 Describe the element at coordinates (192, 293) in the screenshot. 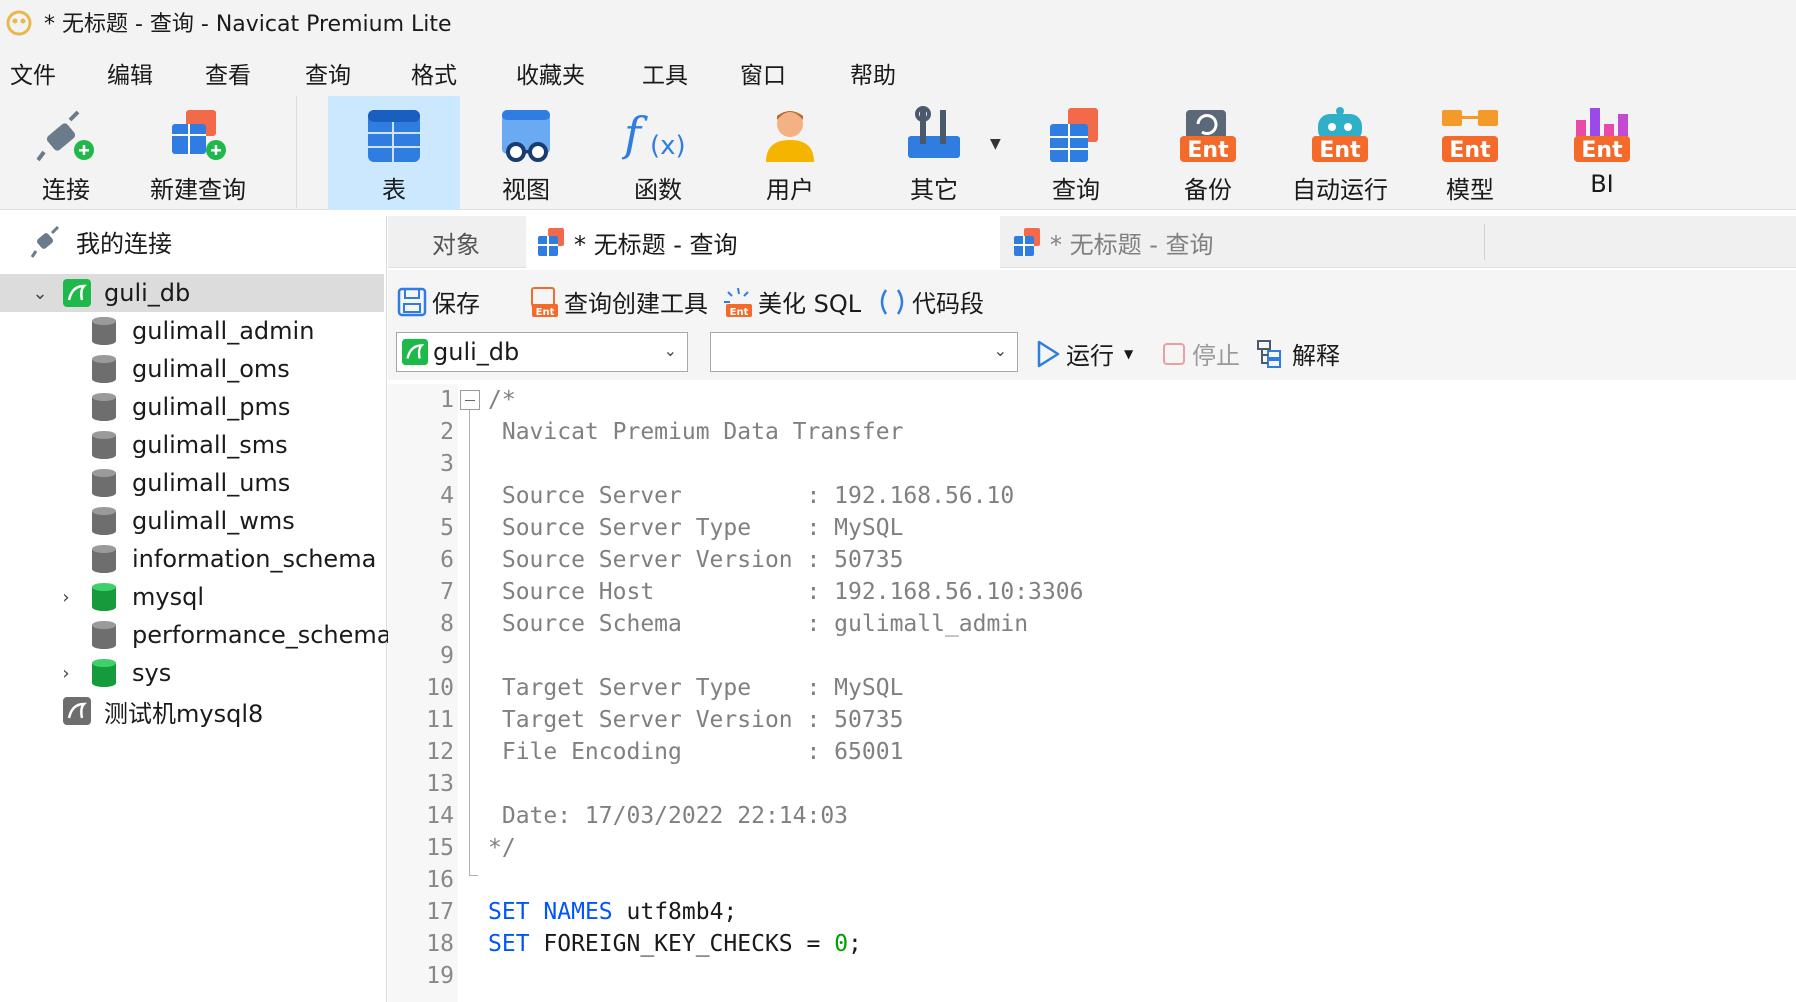

I see `tree-connection-guli-db: ⌄ guli_db` at that location.